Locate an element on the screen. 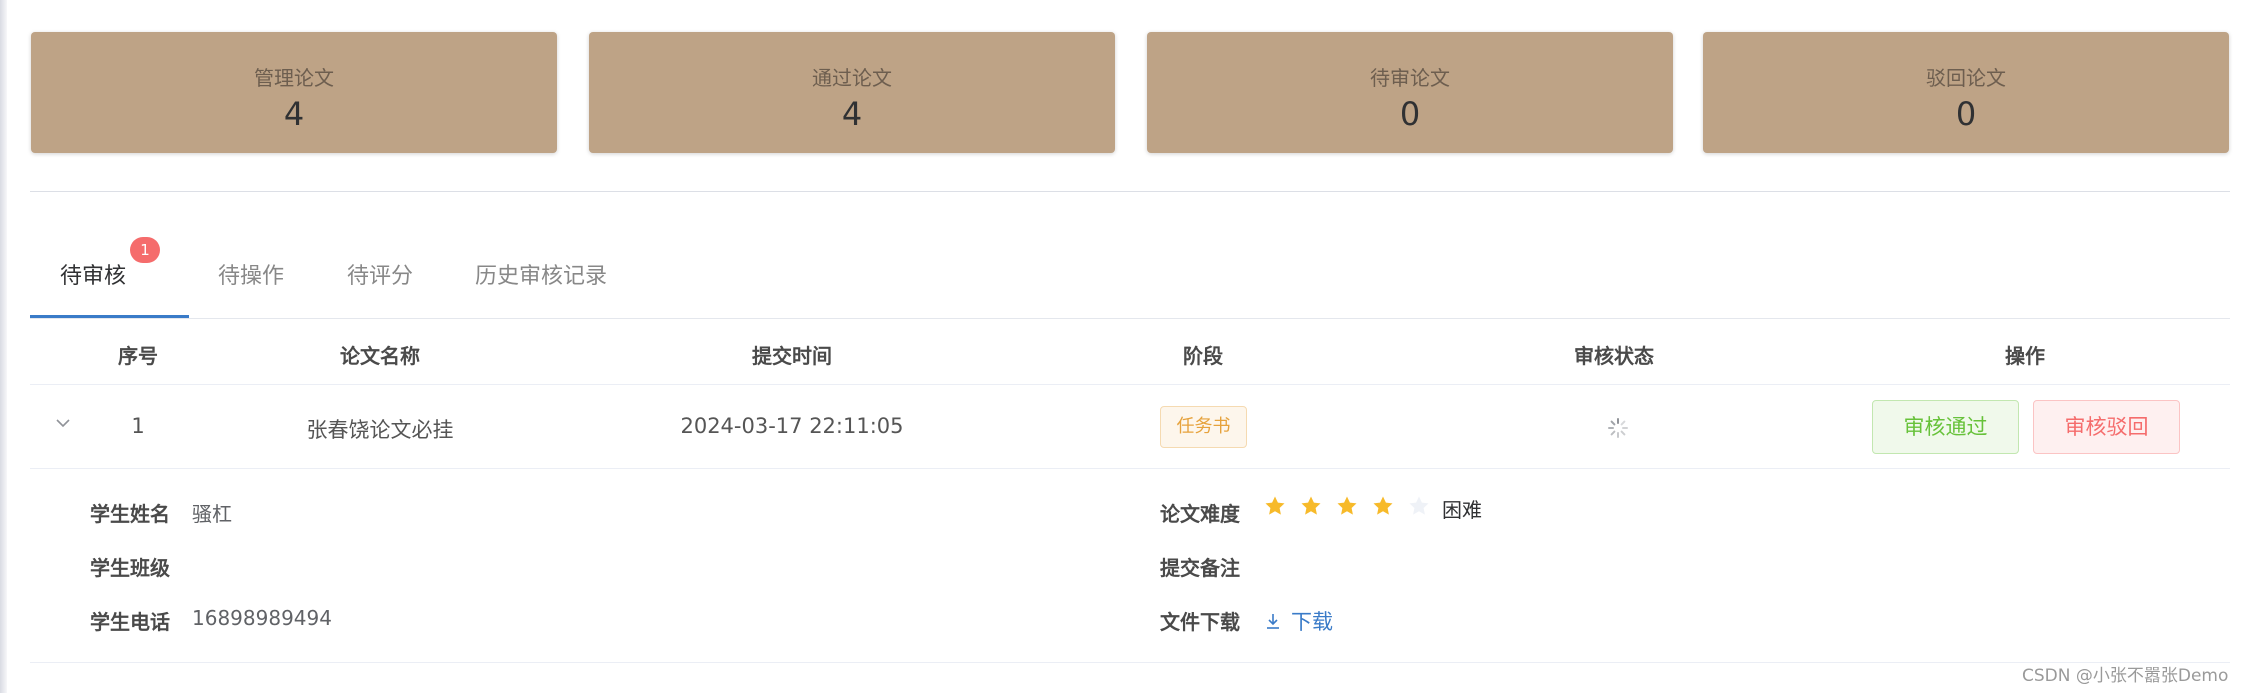 This screenshot has height=693, width=2260. download-link: 下载 is located at coordinates (1298, 621).